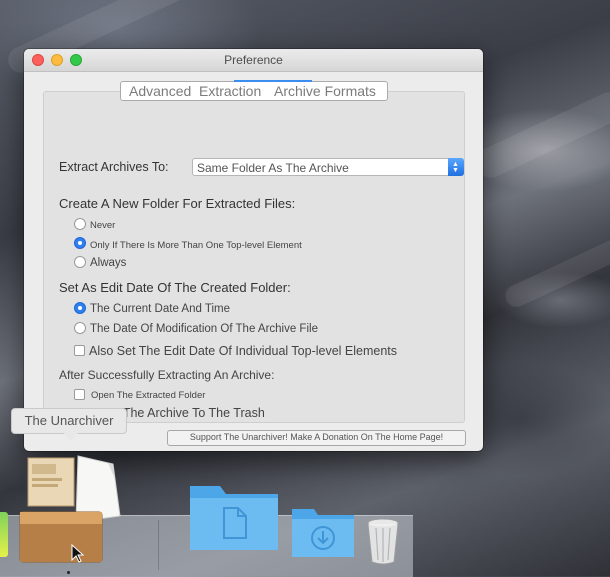  I want to click on tab-archive-formats: Archive Formats, so click(325, 91).